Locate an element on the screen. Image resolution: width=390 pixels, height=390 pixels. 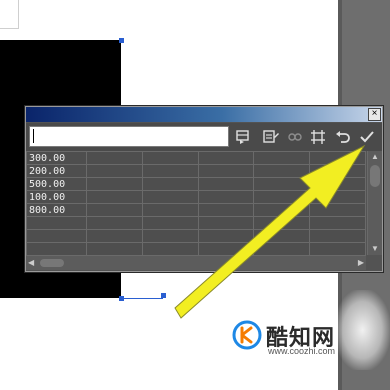
grid-cell: 200.00 is located at coordinates (56, 171).